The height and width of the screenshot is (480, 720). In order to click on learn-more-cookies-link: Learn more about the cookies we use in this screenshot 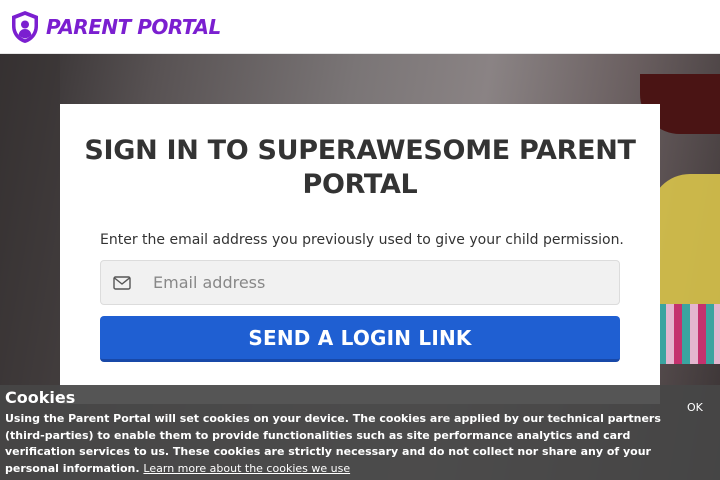, I will do `click(246, 468)`.